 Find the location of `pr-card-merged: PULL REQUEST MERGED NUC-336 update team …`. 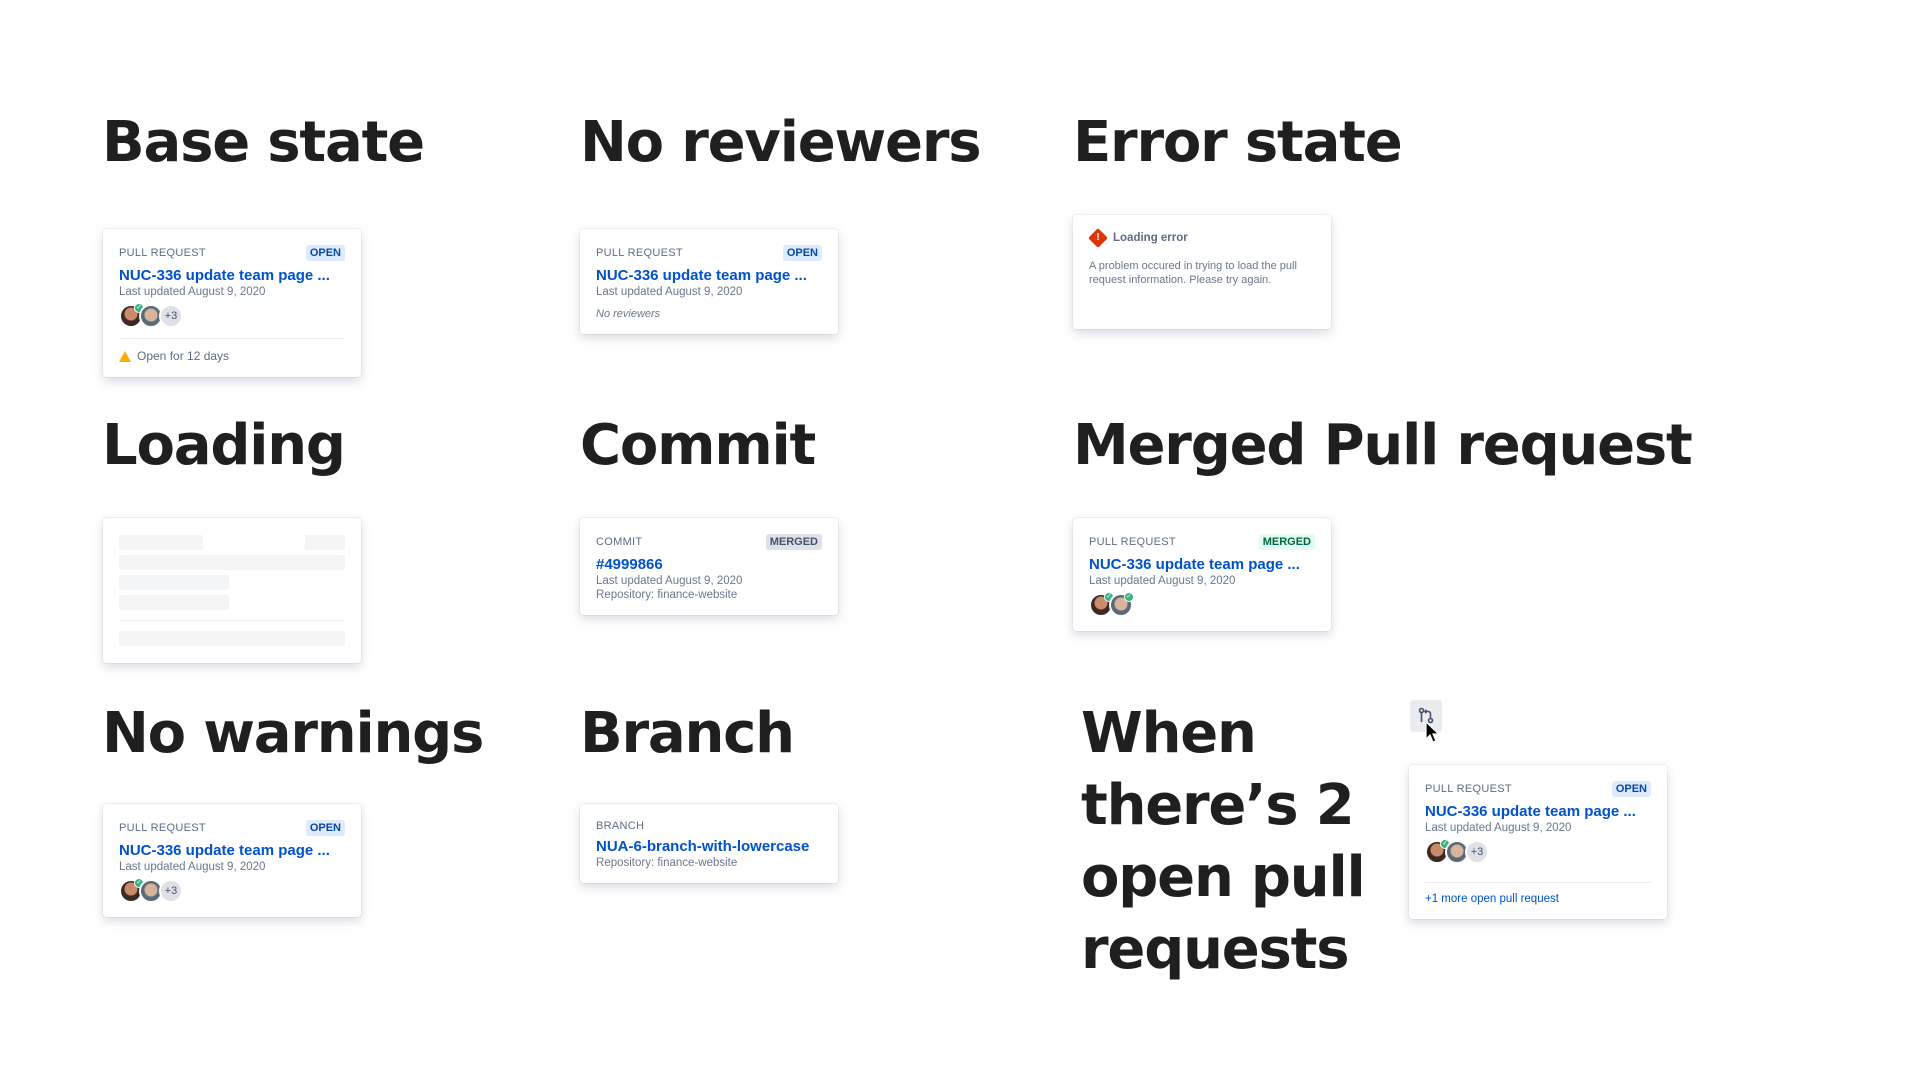

pr-card-merged: PULL REQUEST MERGED NUC-336 update team … is located at coordinates (1202, 574).